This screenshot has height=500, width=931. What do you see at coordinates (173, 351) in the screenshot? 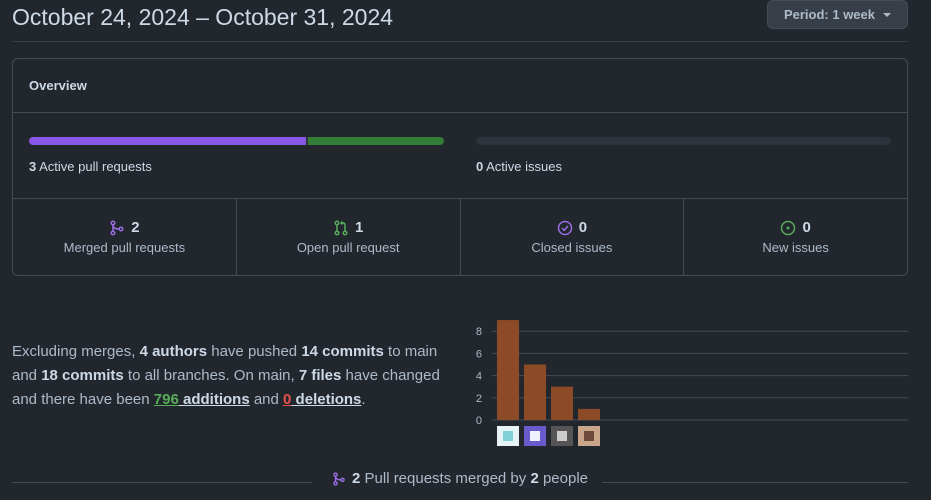
I see `authors-count: 4 authors` at bounding box center [173, 351].